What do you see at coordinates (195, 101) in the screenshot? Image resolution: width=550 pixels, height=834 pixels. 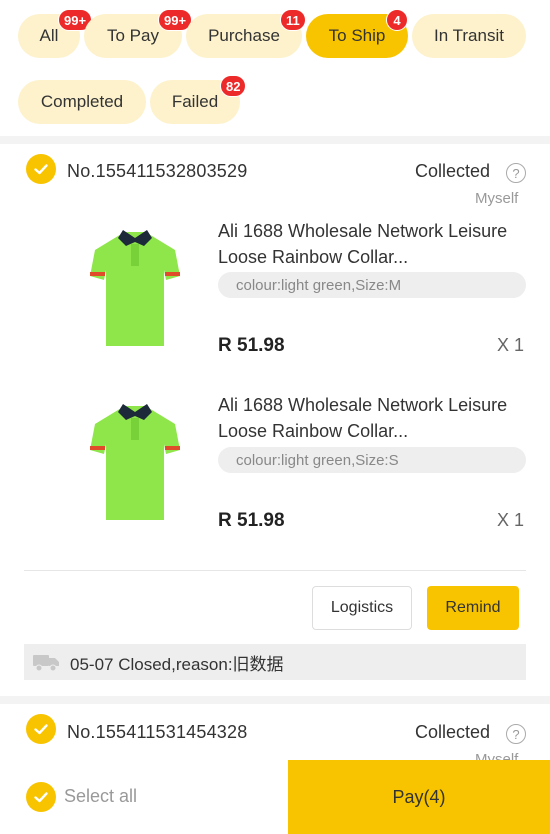 I see `tab-label: Failed` at bounding box center [195, 101].